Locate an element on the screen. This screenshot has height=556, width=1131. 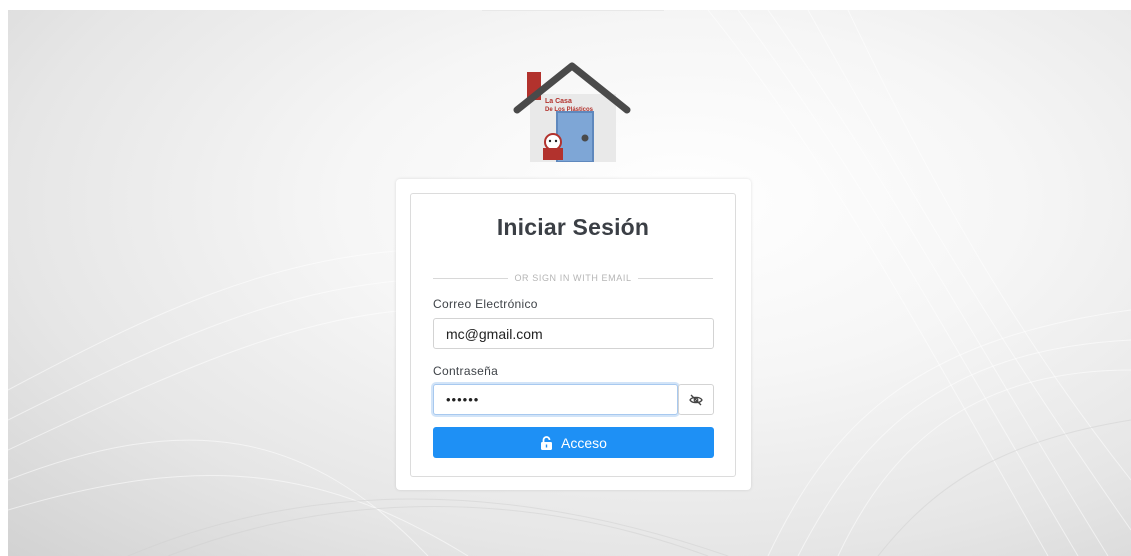
email-divider: OR SIGN IN WITH EMAIL is located at coordinates (573, 278).